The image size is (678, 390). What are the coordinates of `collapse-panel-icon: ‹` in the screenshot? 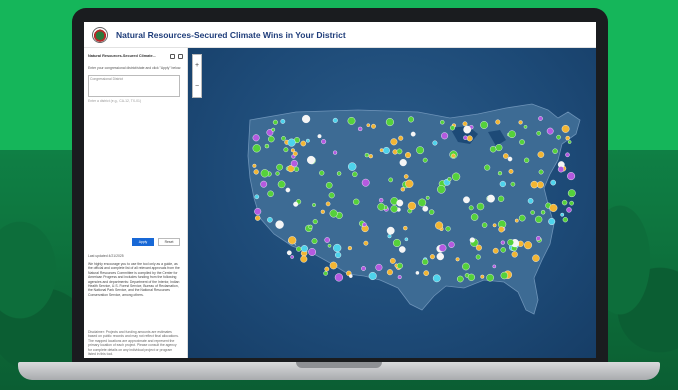 It's located at (297, 244).